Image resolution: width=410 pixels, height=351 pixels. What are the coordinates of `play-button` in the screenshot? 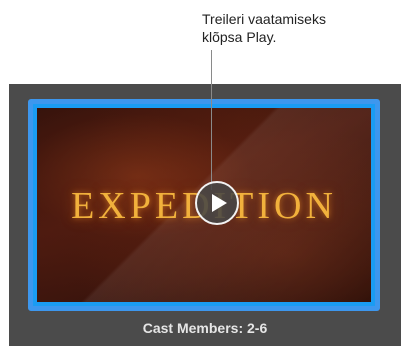 It's located at (217, 203).